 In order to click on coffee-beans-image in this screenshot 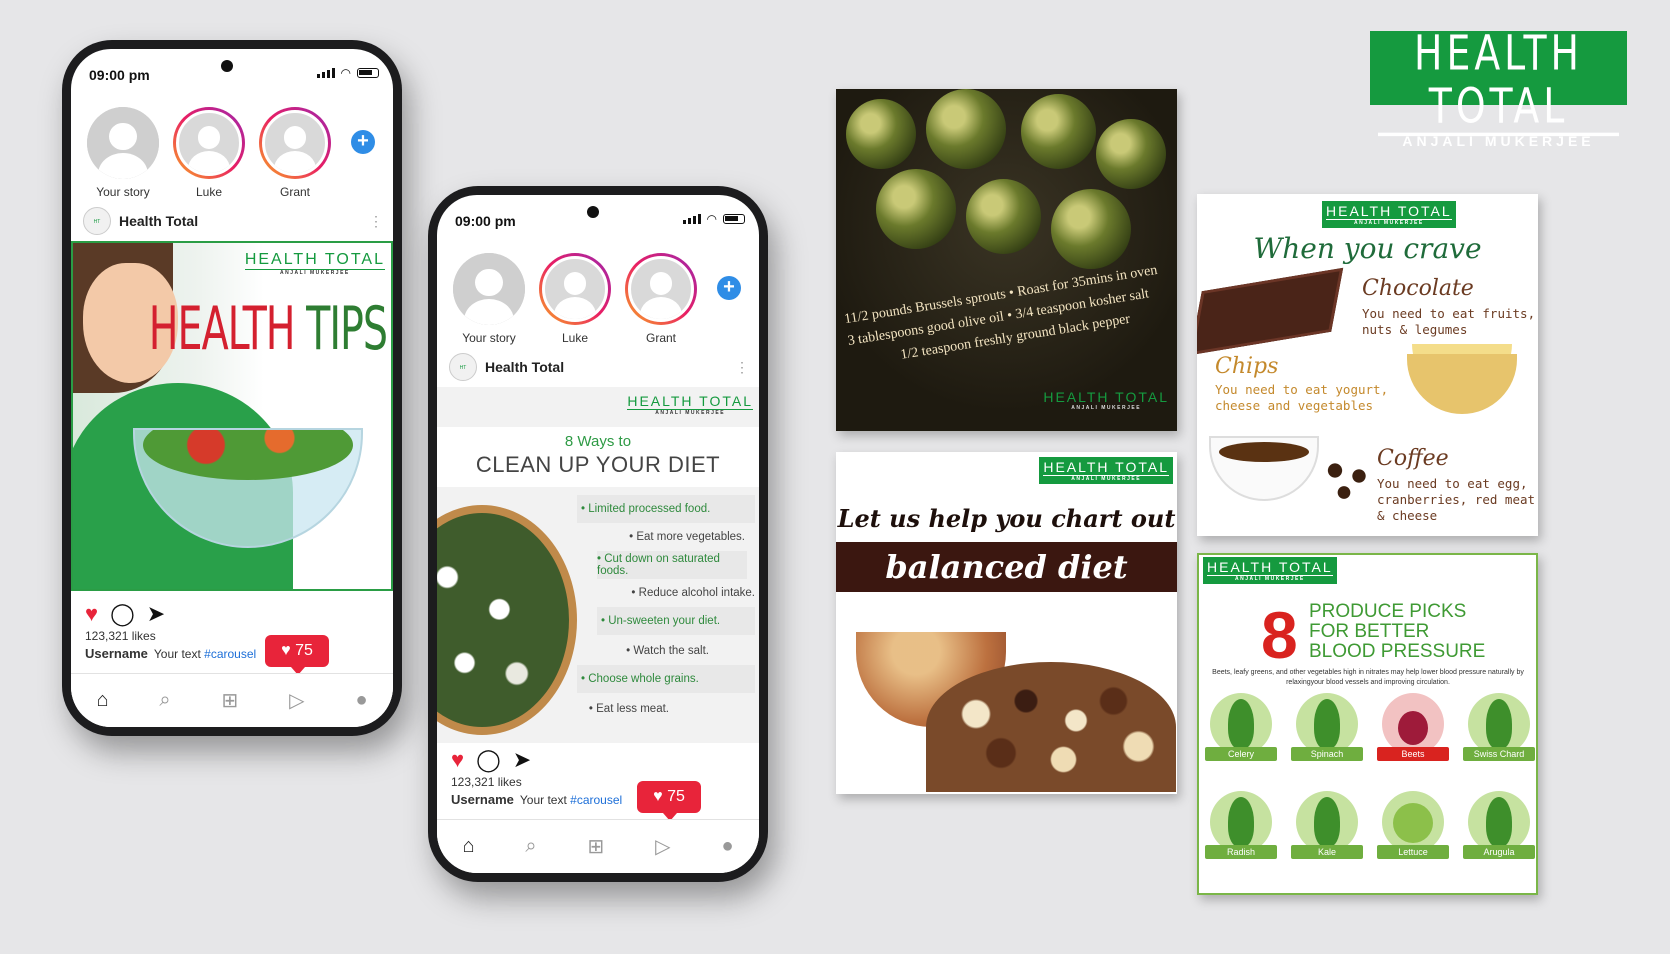, I will do `click(1347, 481)`.